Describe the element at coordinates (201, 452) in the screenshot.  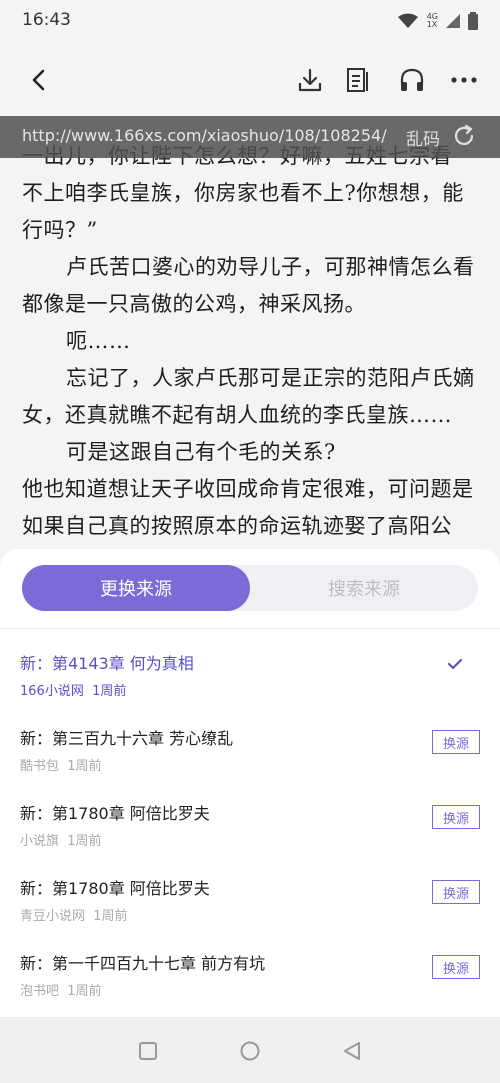
I see `reading-paragraph: 可是这跟自己有个毛的关系?` at that location.